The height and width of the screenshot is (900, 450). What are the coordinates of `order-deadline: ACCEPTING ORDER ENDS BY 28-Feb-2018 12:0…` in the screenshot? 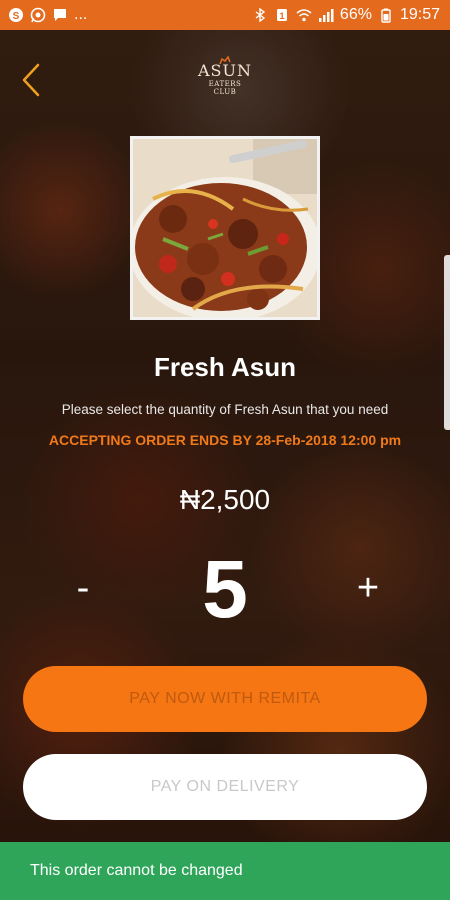 It's located at (225, 440).